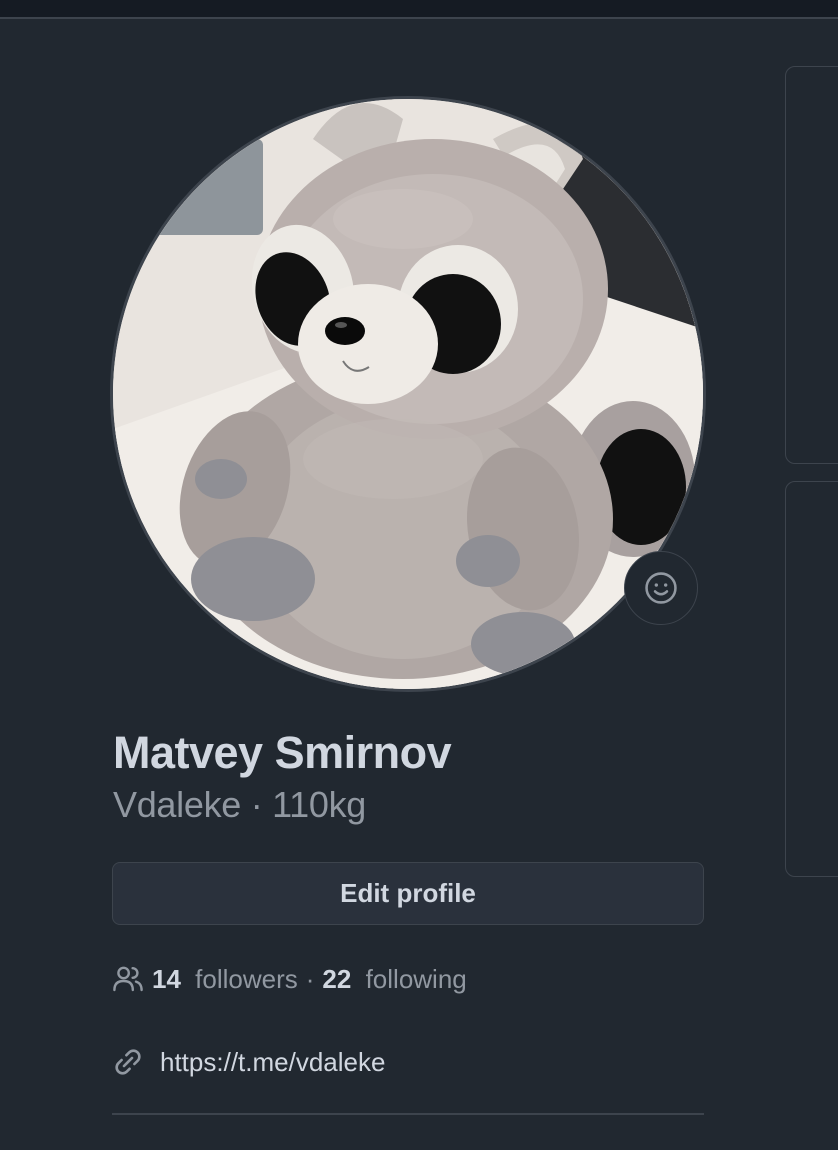  Describe the element at coordinates (246, 978) in the screenshot. I see `followers-label: followers` at that location.